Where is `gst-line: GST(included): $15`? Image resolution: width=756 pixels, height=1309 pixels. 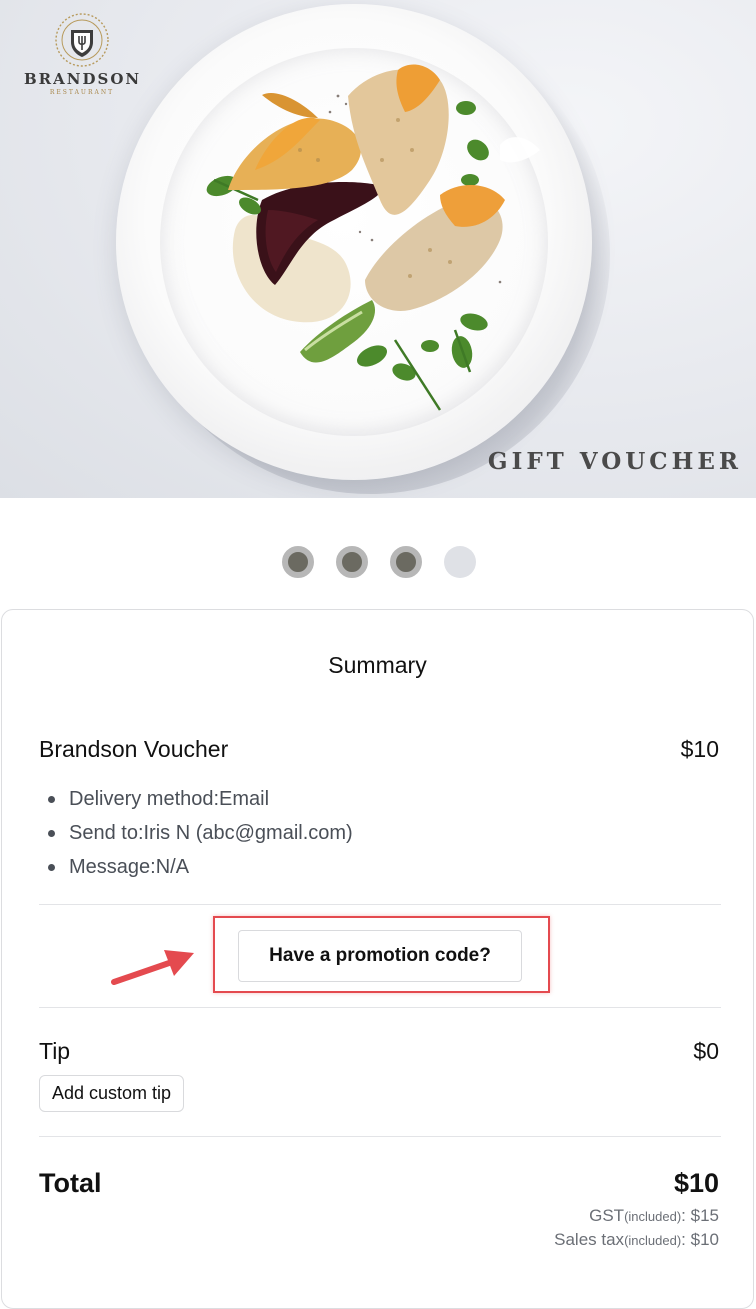
gst-line: GST(included): $15 is located at coordinates (654, 1216).